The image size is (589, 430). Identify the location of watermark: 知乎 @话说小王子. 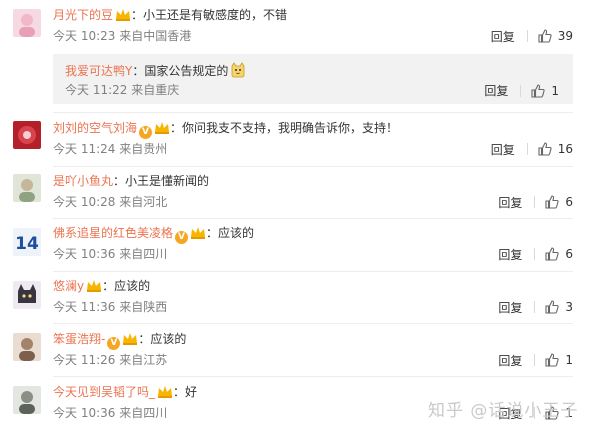
(503, 411).